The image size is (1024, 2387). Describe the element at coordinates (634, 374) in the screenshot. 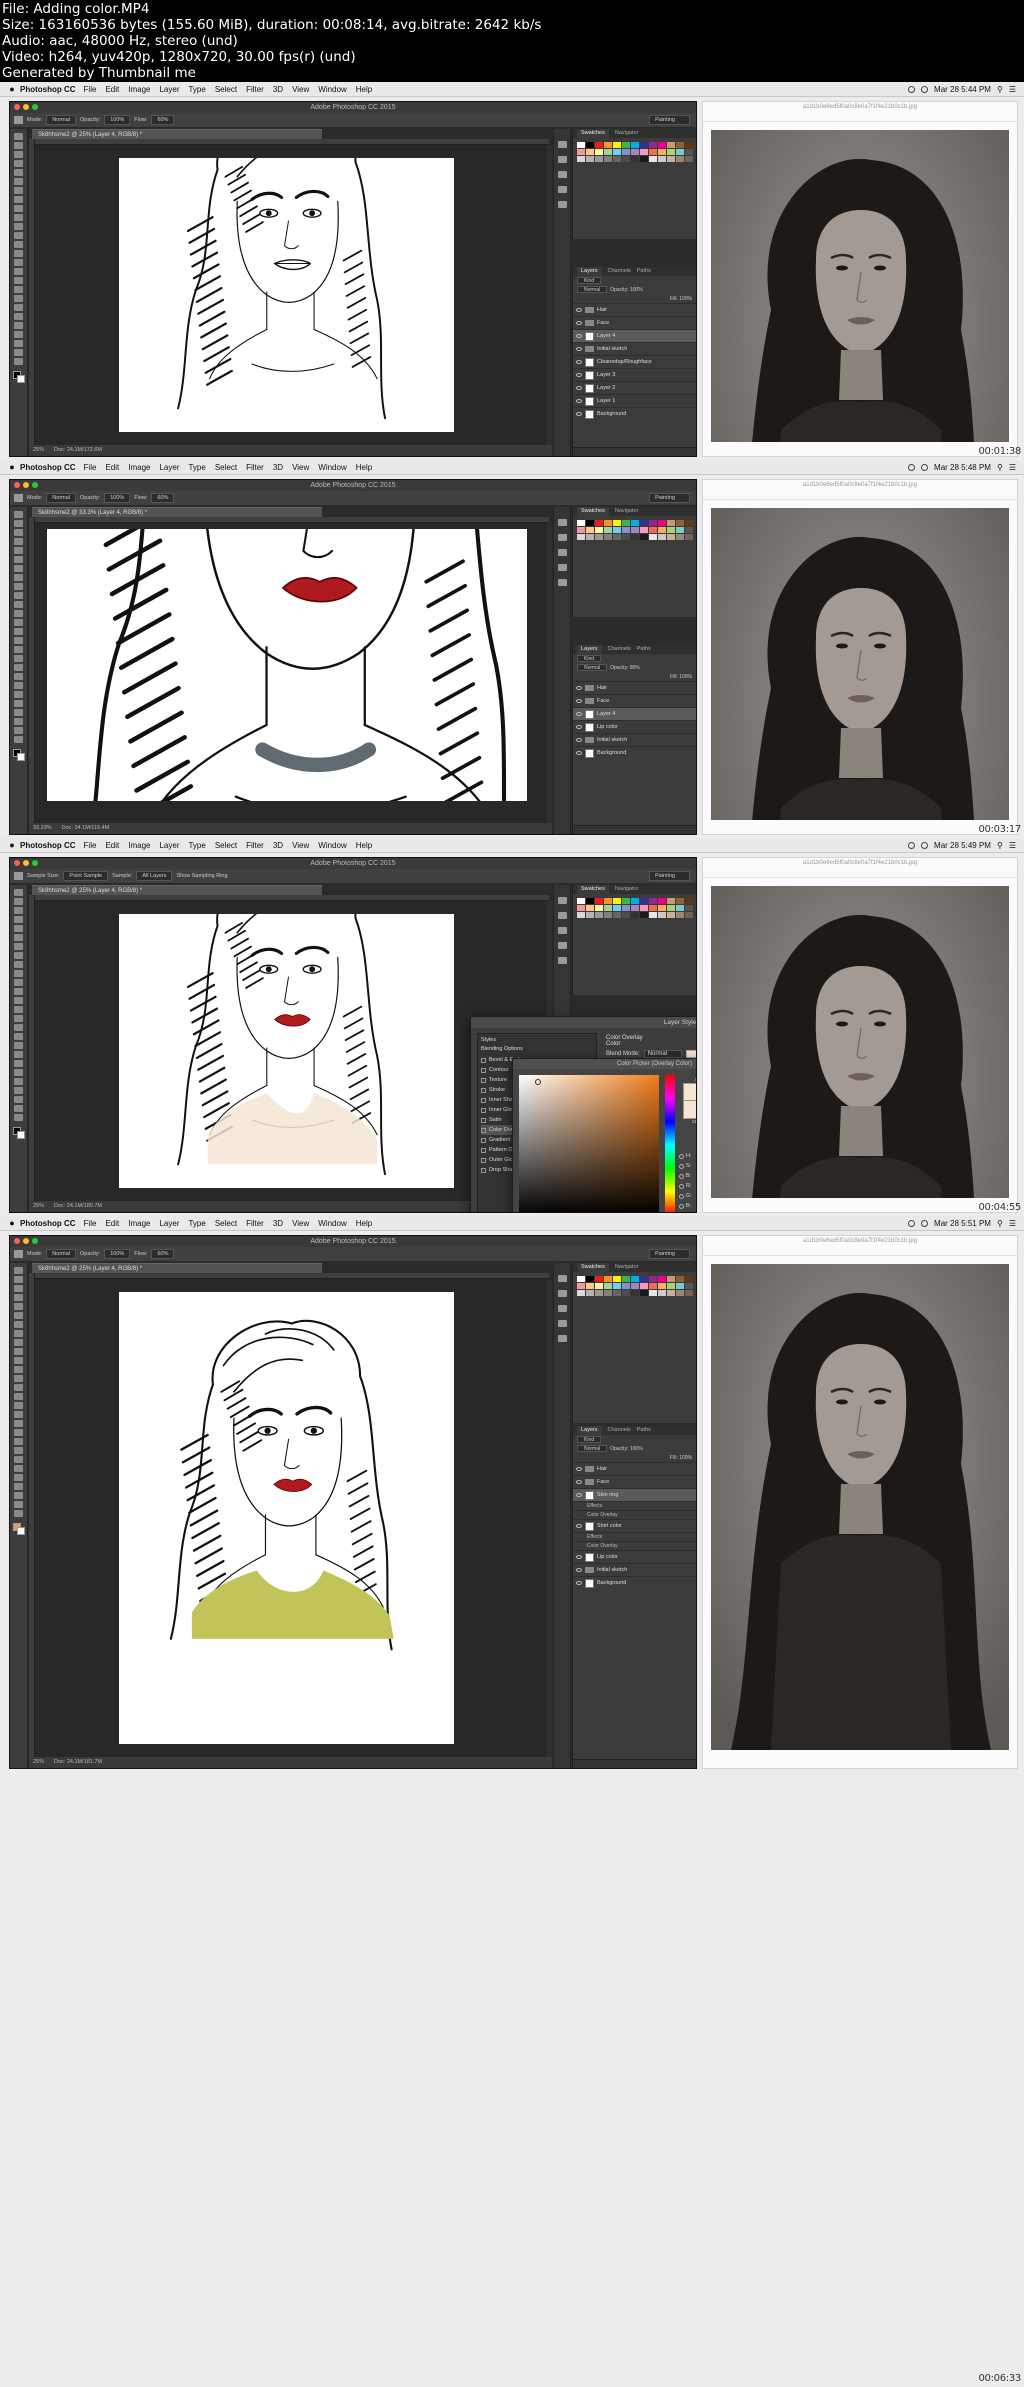

I see `layer-row: Layer 3` at that location.